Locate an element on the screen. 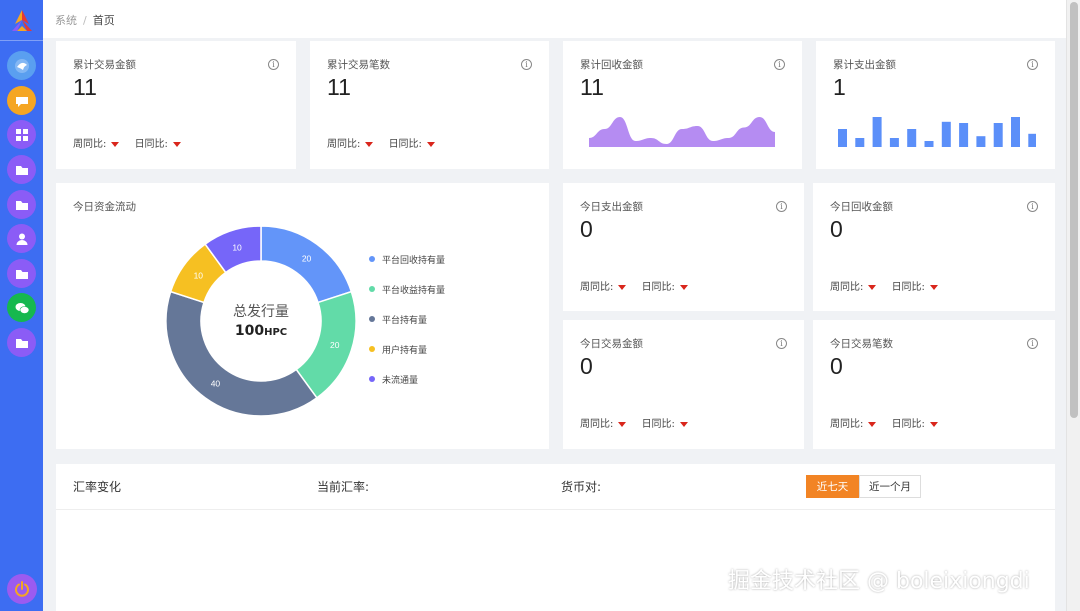  power-icon is located at coordinates (22, 589).